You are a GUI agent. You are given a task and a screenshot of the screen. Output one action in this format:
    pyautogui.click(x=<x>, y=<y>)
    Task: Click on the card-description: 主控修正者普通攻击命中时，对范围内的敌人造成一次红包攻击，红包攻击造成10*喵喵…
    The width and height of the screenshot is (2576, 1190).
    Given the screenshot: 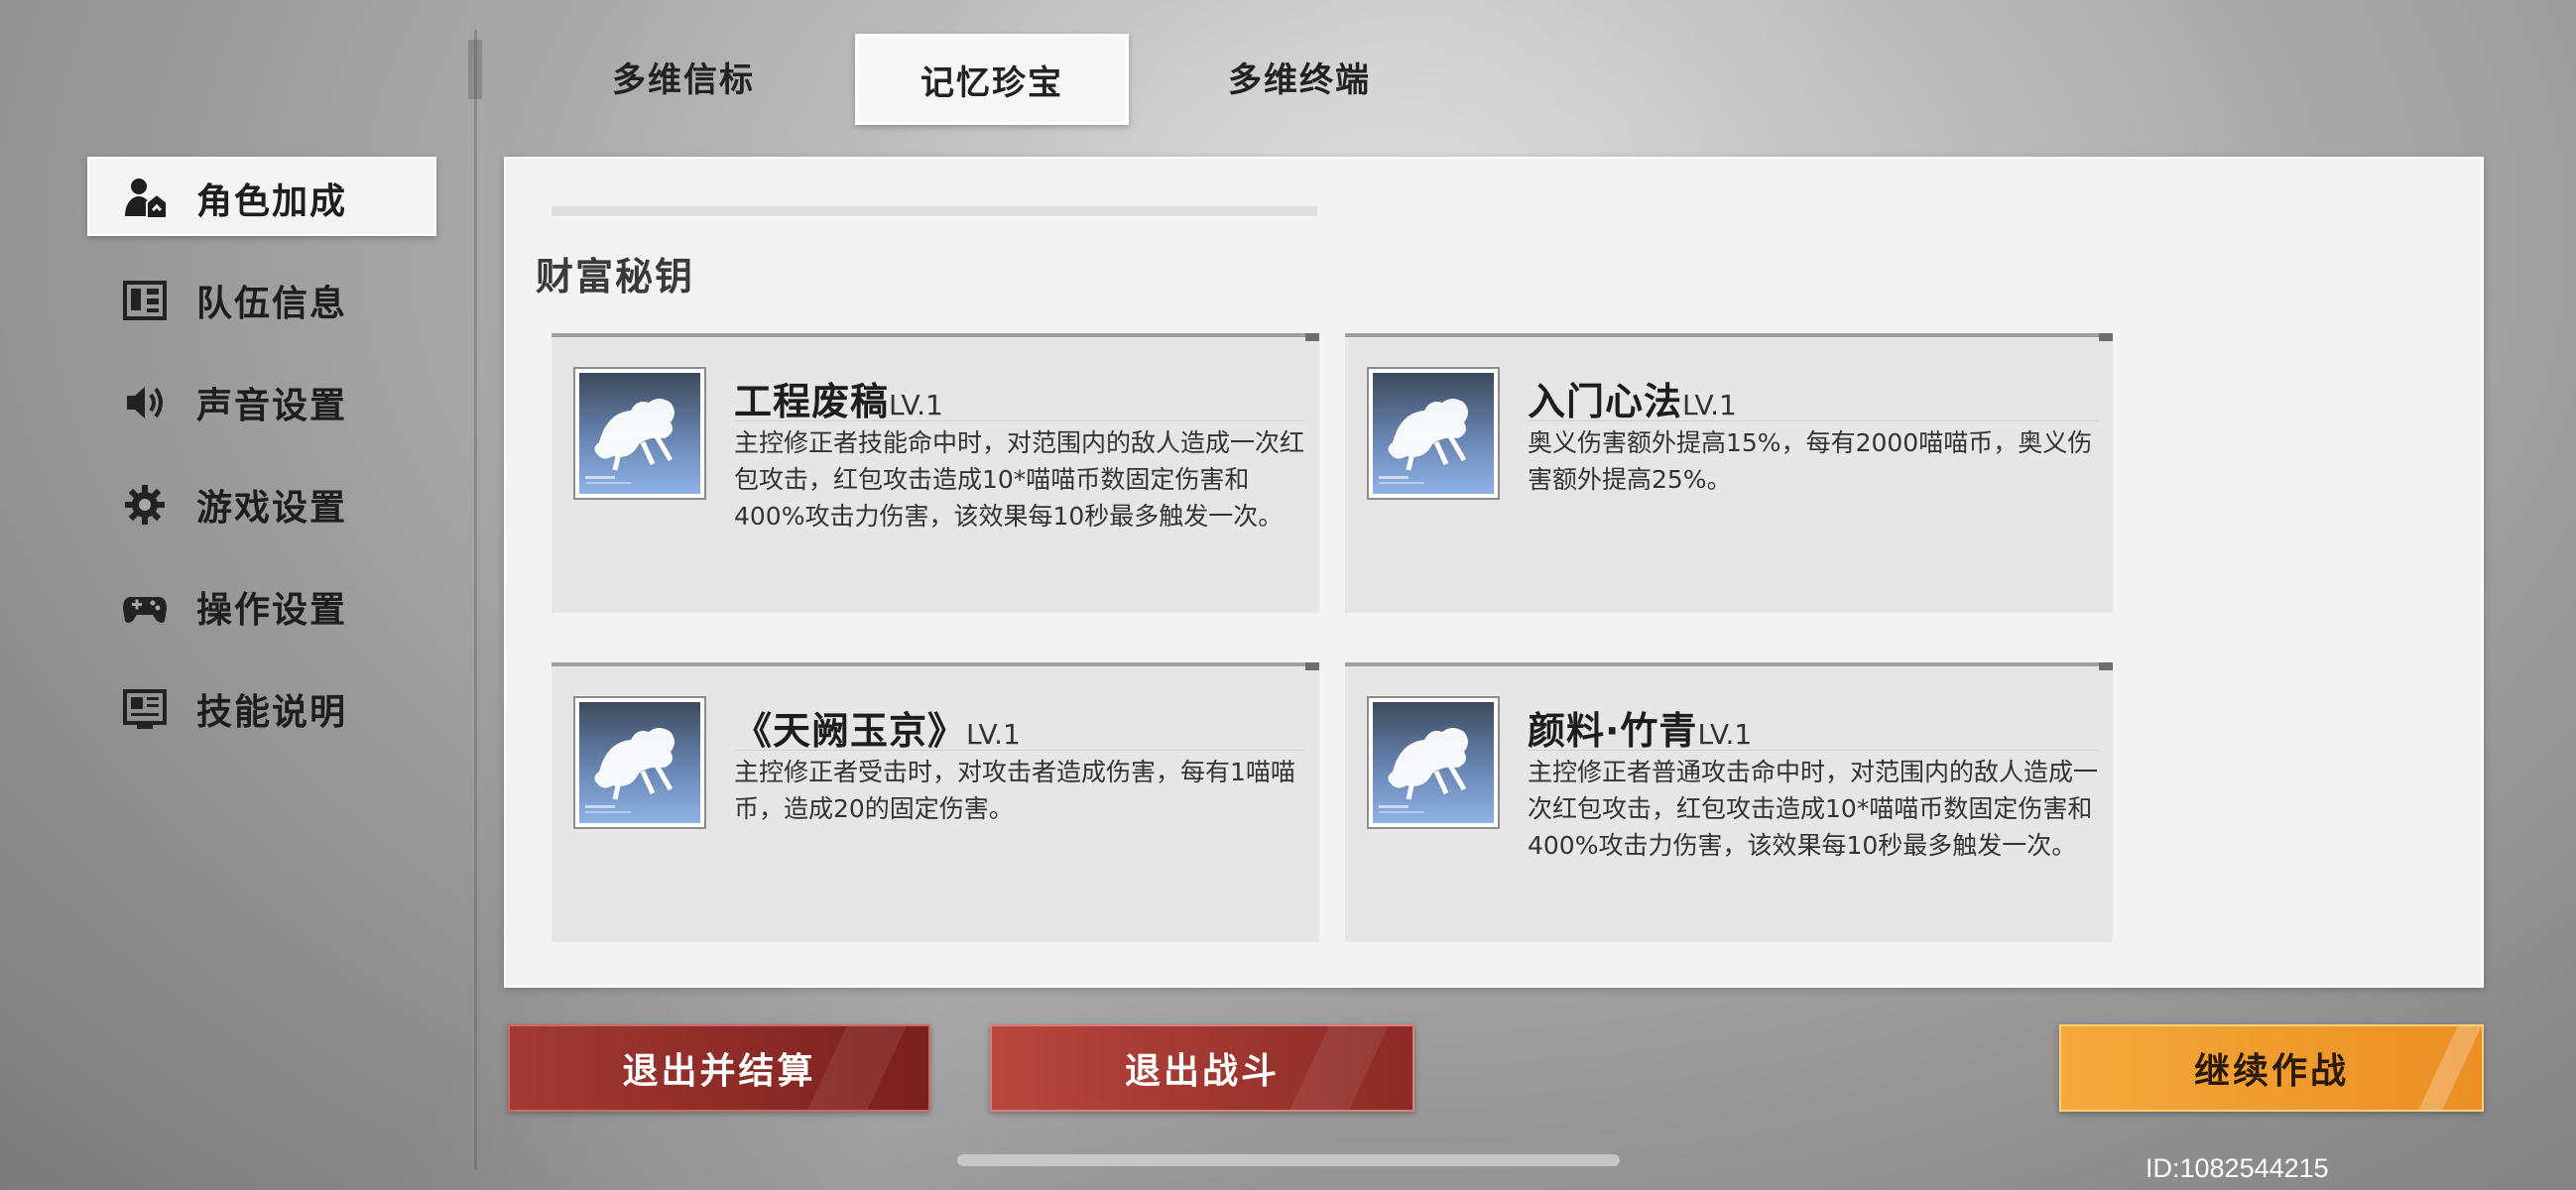 What is the action you would take?
    pyautogui.click(x=1813, y=809)
    